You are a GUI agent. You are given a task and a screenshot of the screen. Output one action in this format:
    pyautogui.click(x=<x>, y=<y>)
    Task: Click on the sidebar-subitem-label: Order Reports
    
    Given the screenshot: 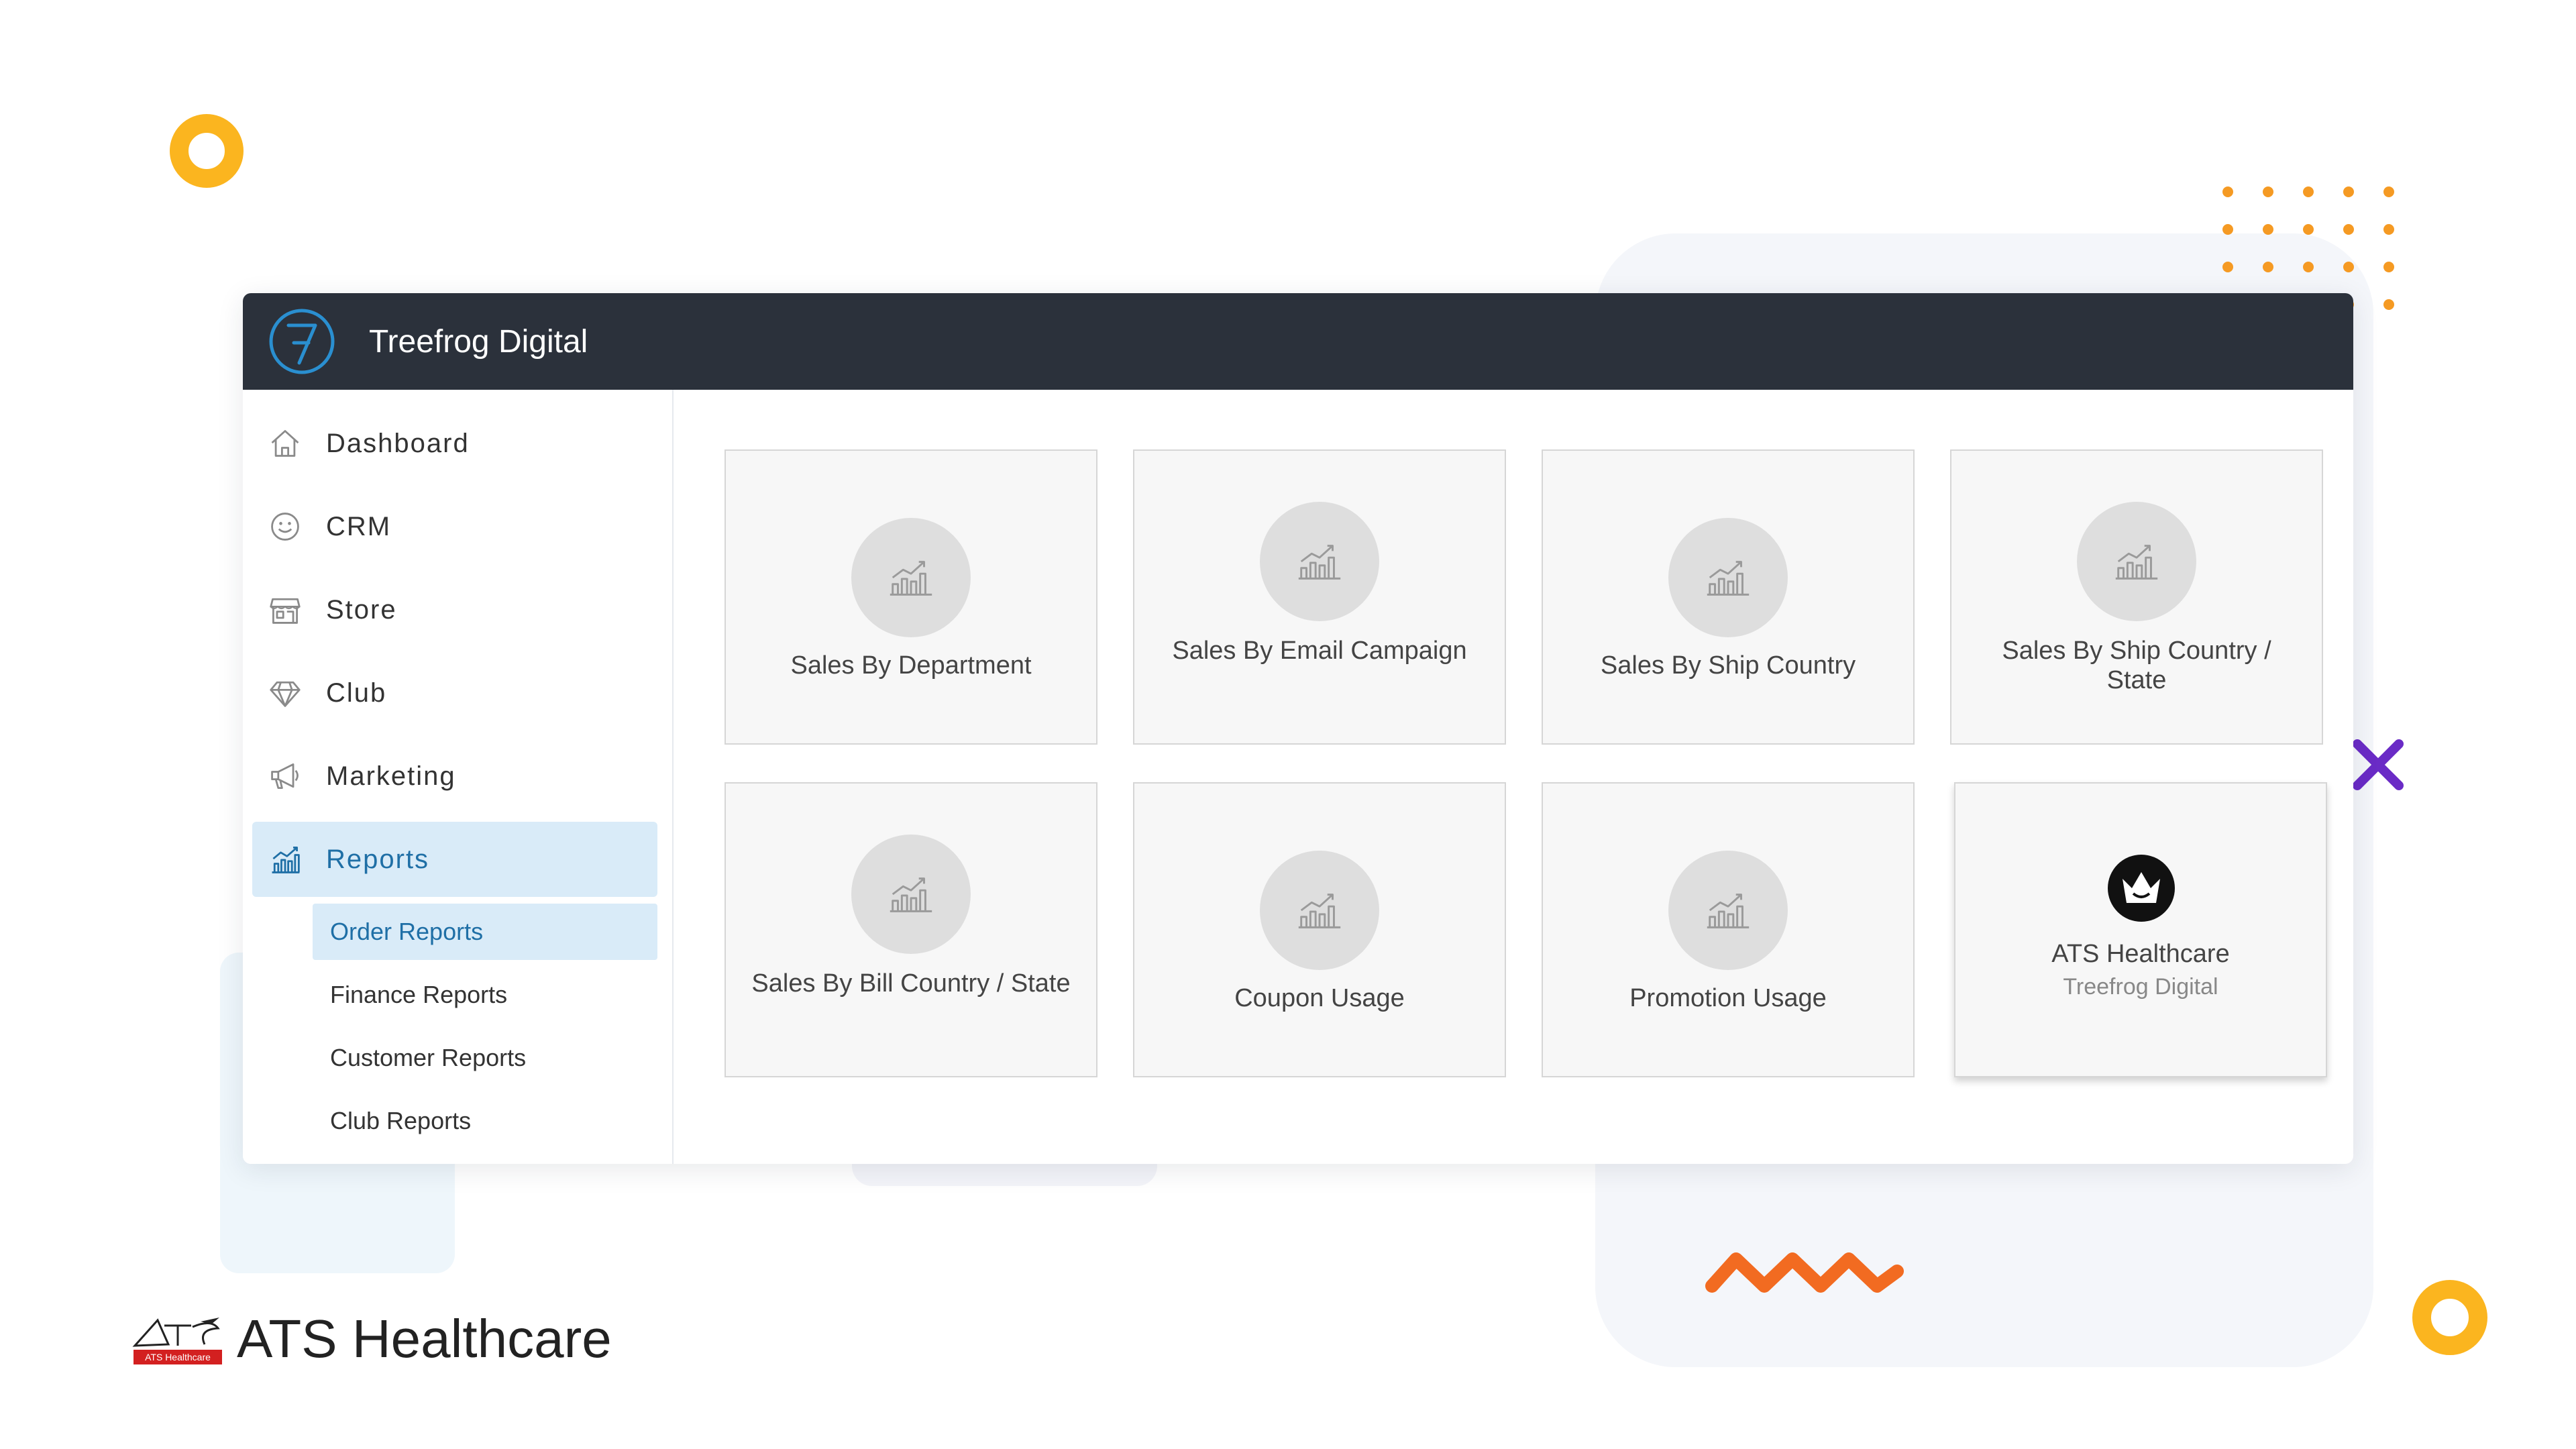 What is the action you would take?
    pyautogui.click(x=407, y=931)
    